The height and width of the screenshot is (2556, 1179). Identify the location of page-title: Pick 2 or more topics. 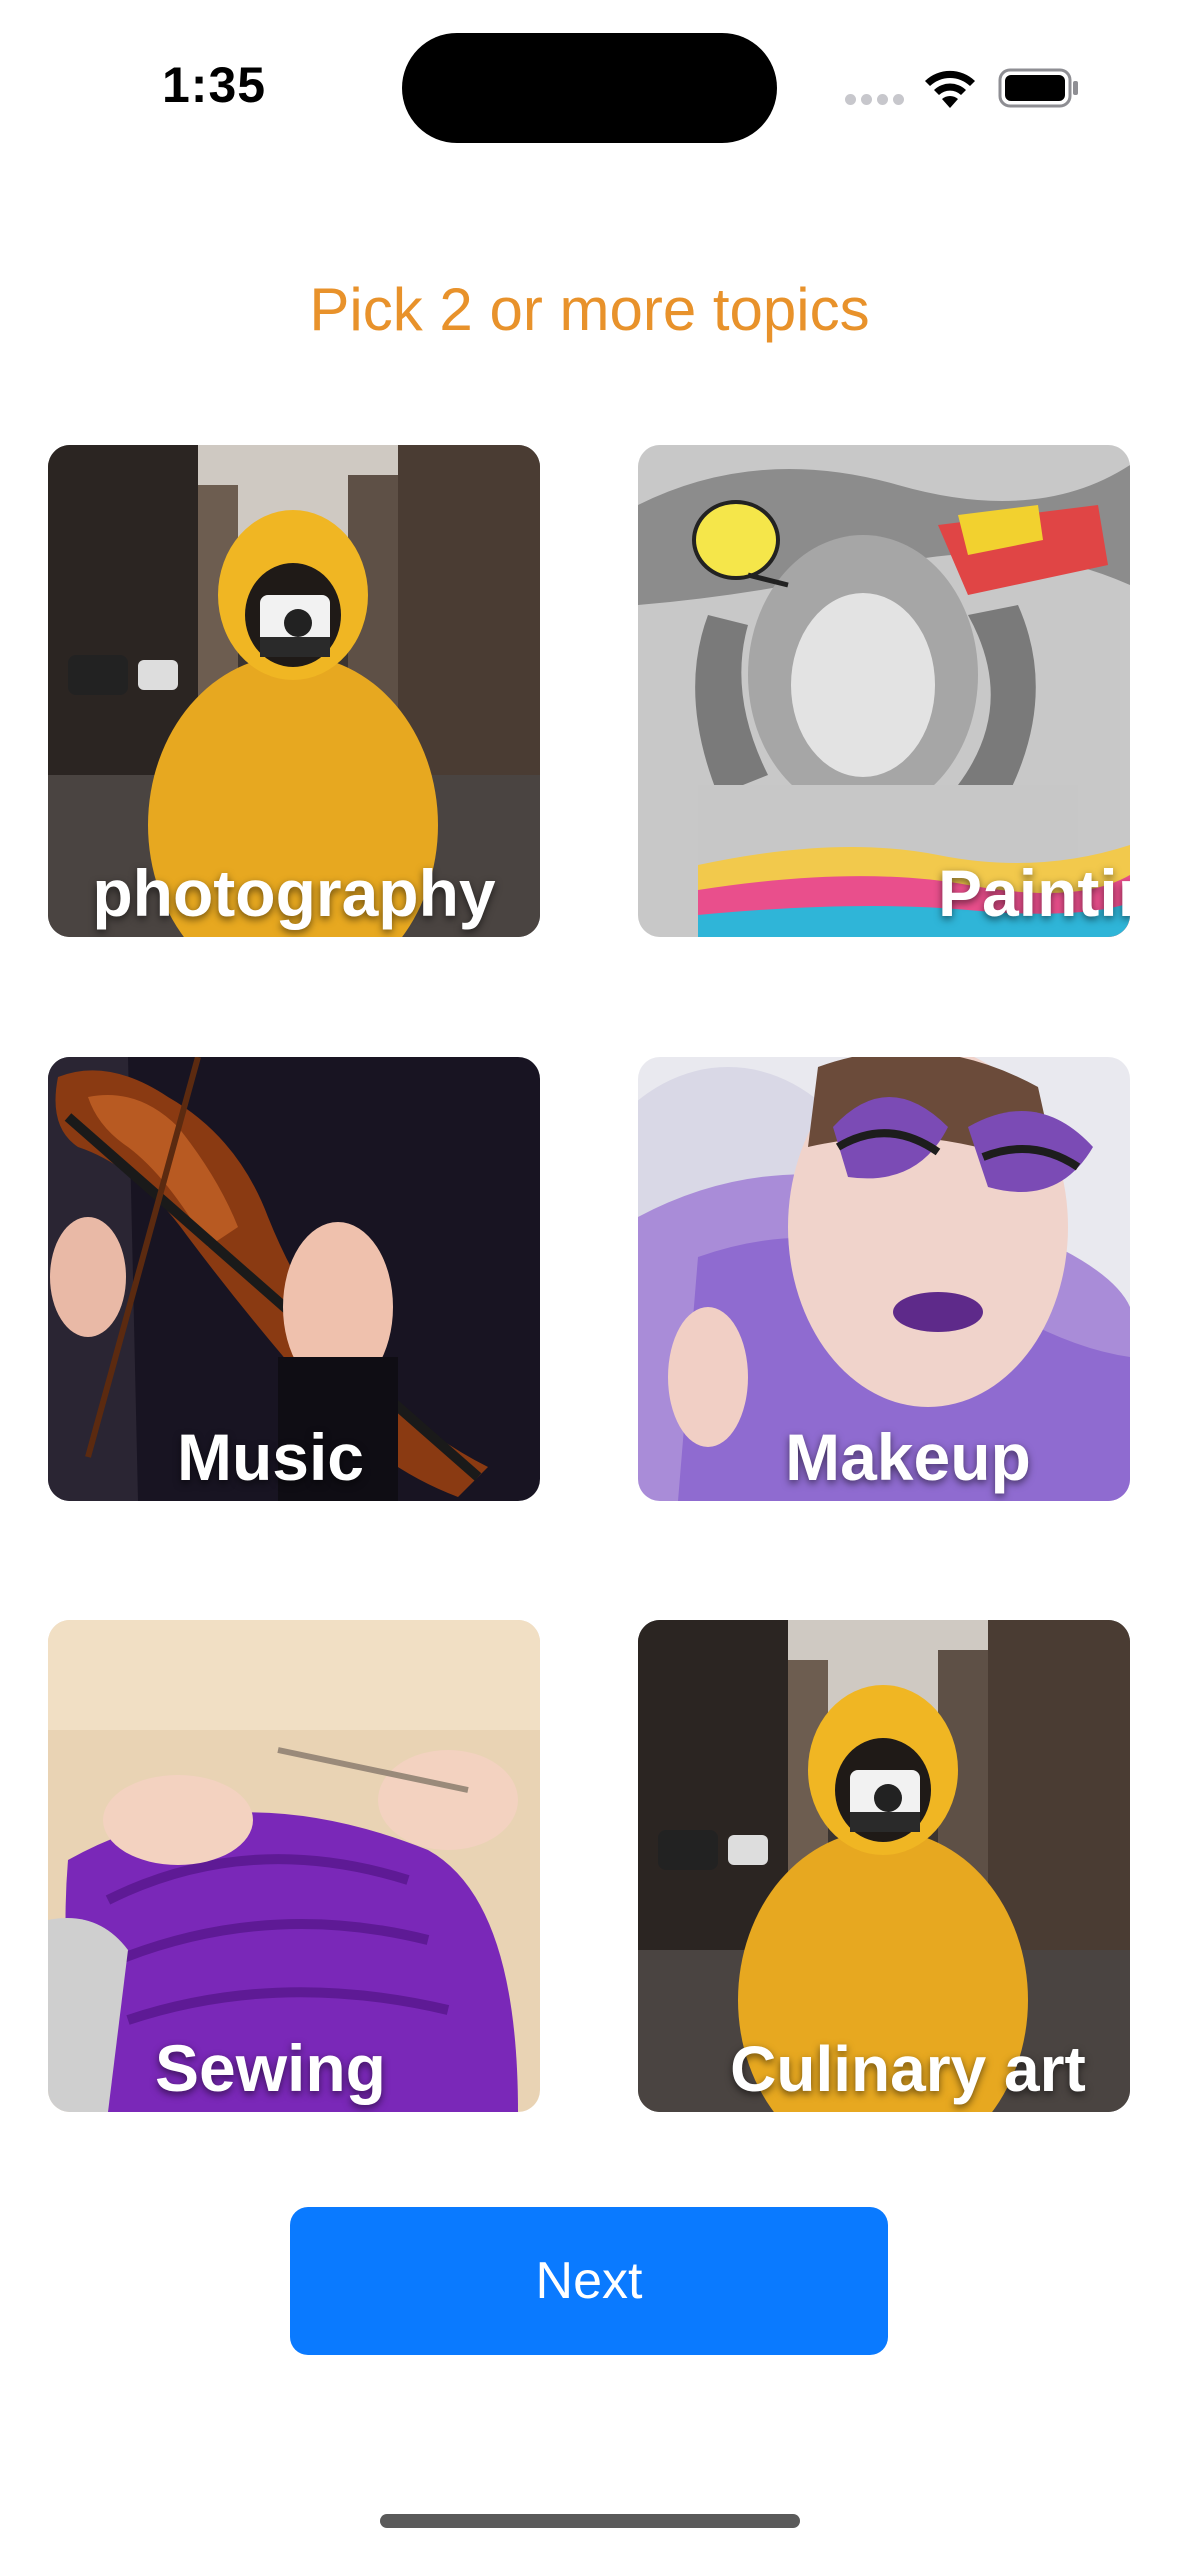
(589, 309).